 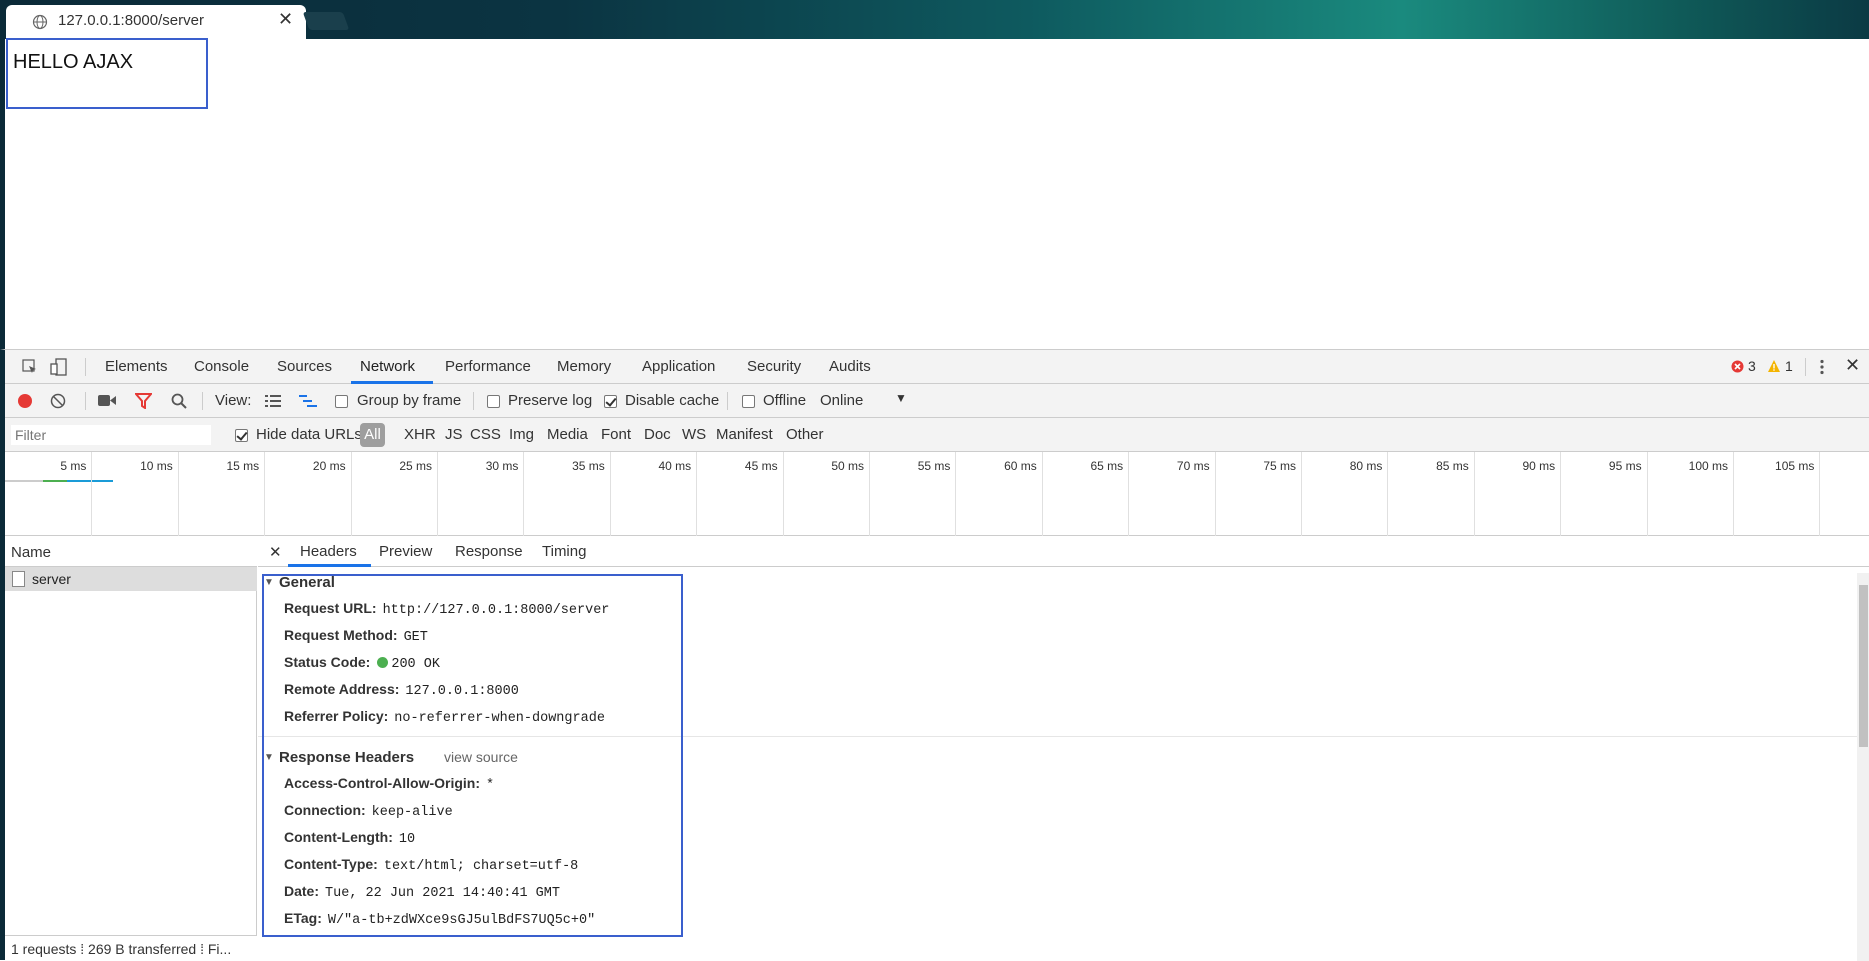 I want to click on timeline-tick-label: 65 ms, so click(x=1107, y=466).